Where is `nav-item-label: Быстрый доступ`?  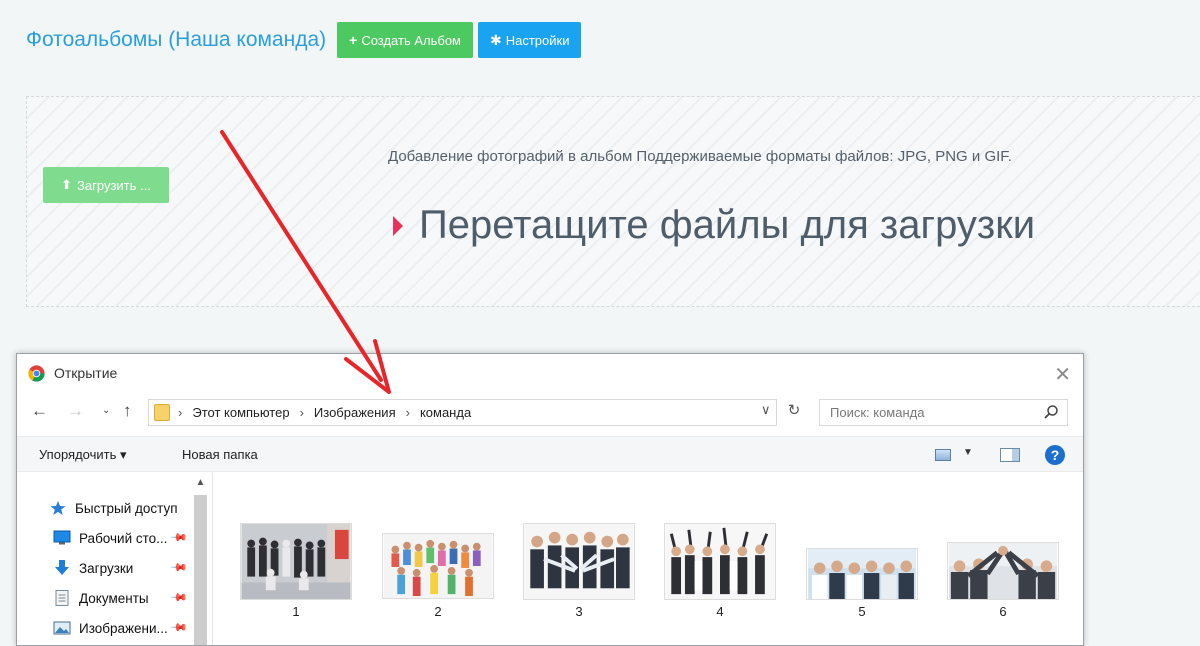 nav-item-label: Быстрый доступ is located at coordinates (126, 508).